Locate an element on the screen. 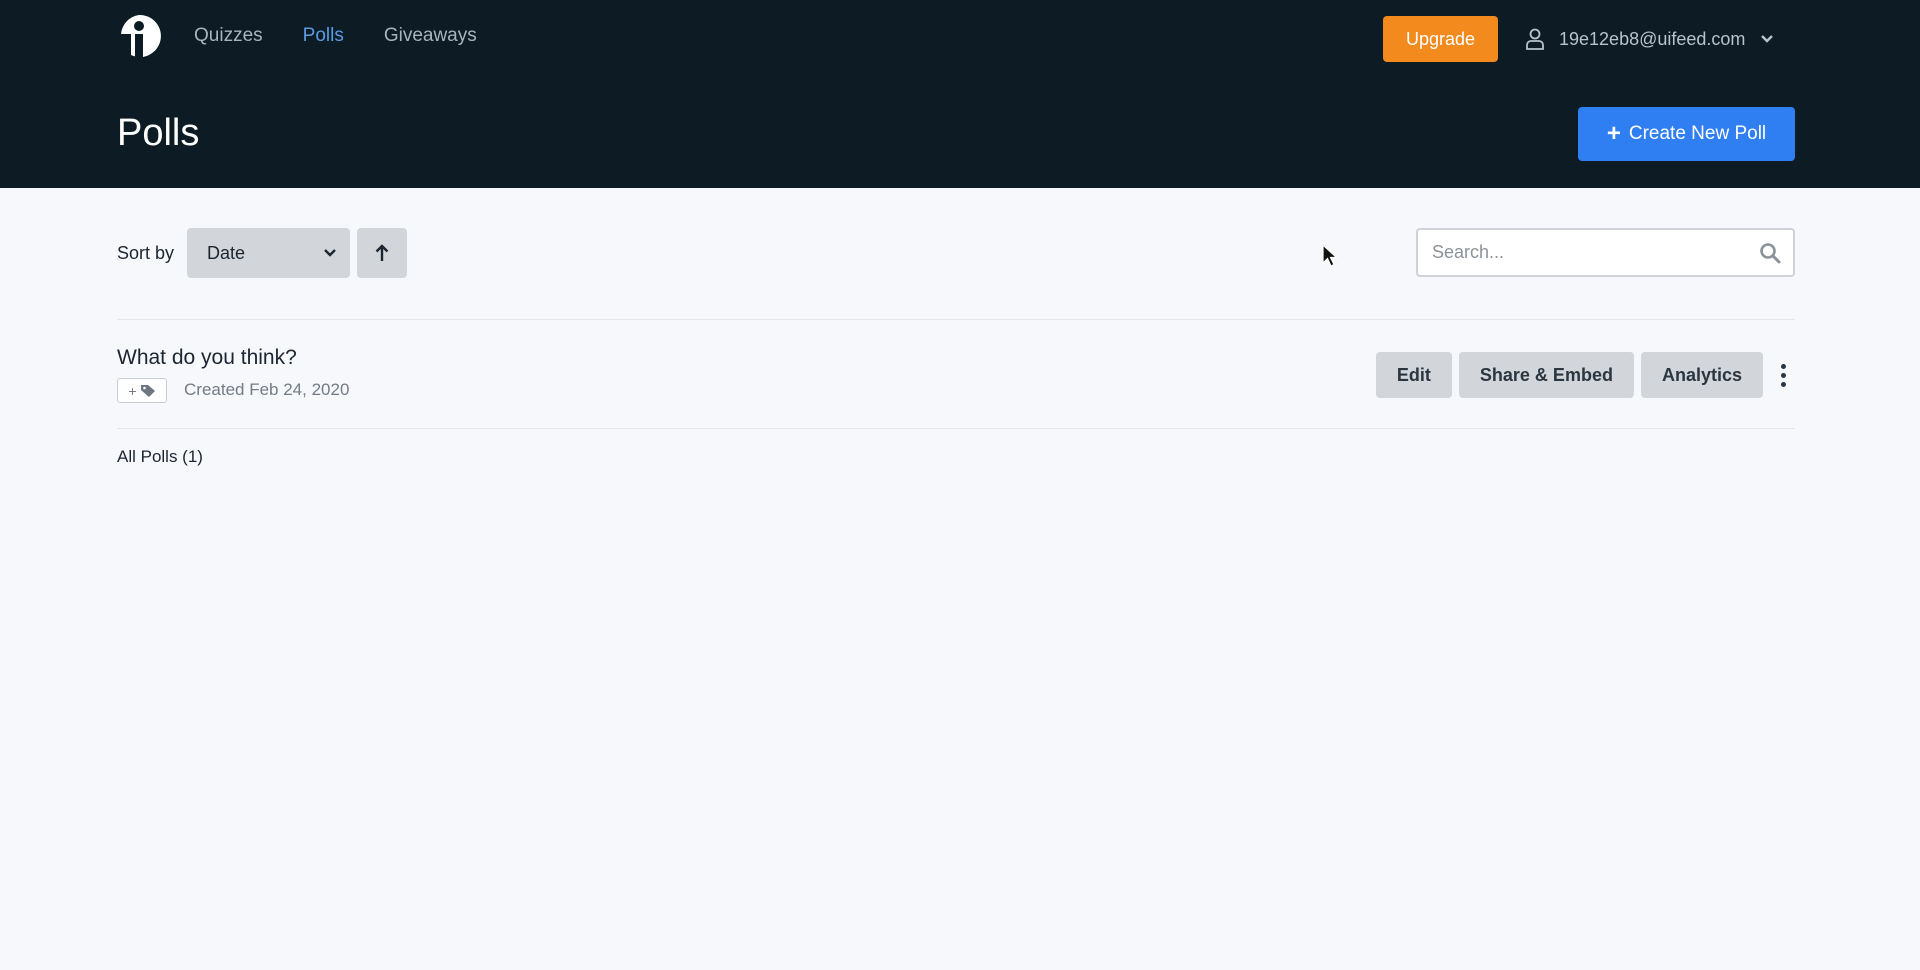 The image size is (1920, 970). main-nav: Quizzes Polls Giveaways is located at coordinates (297, 36).